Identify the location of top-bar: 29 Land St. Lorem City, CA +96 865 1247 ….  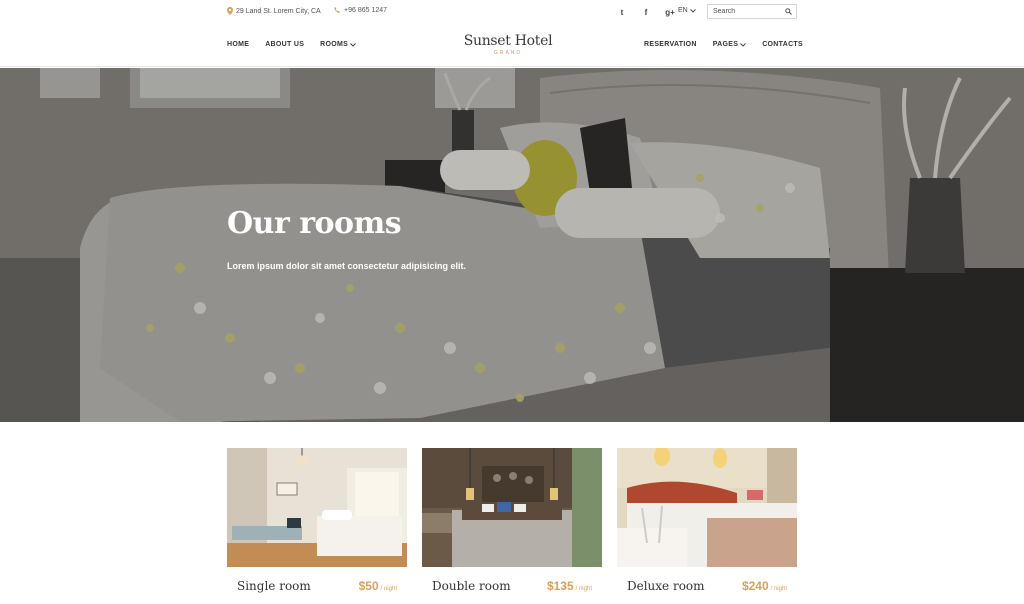
(512, 12).